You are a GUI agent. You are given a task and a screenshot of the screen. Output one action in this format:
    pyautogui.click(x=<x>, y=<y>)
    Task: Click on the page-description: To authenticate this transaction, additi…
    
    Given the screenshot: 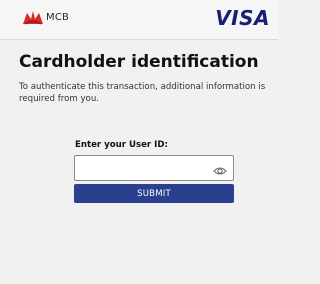 What is the action you would take?
    pyautogui.click(x=142, y=93)
    